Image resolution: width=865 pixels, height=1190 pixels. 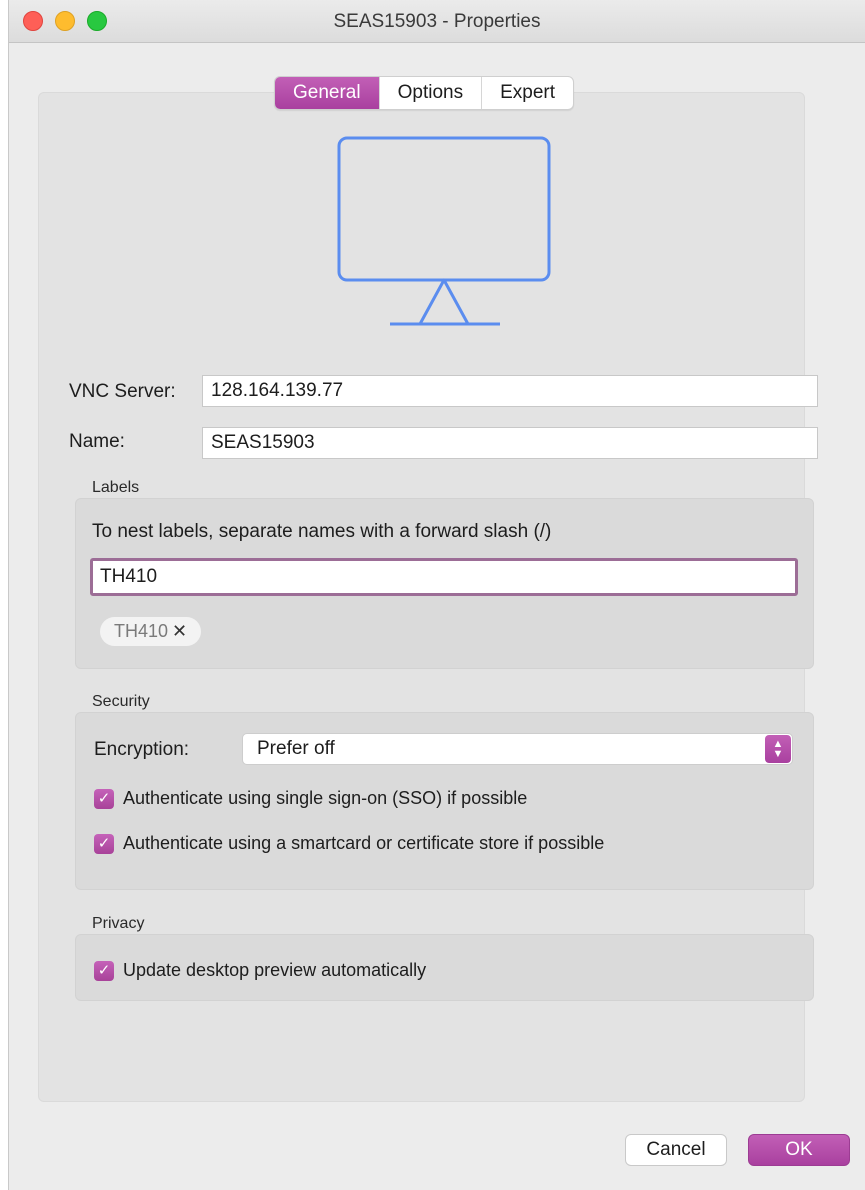 I want to click on window-title: SEAS15903 - Properties, so click(x=437, y=21).